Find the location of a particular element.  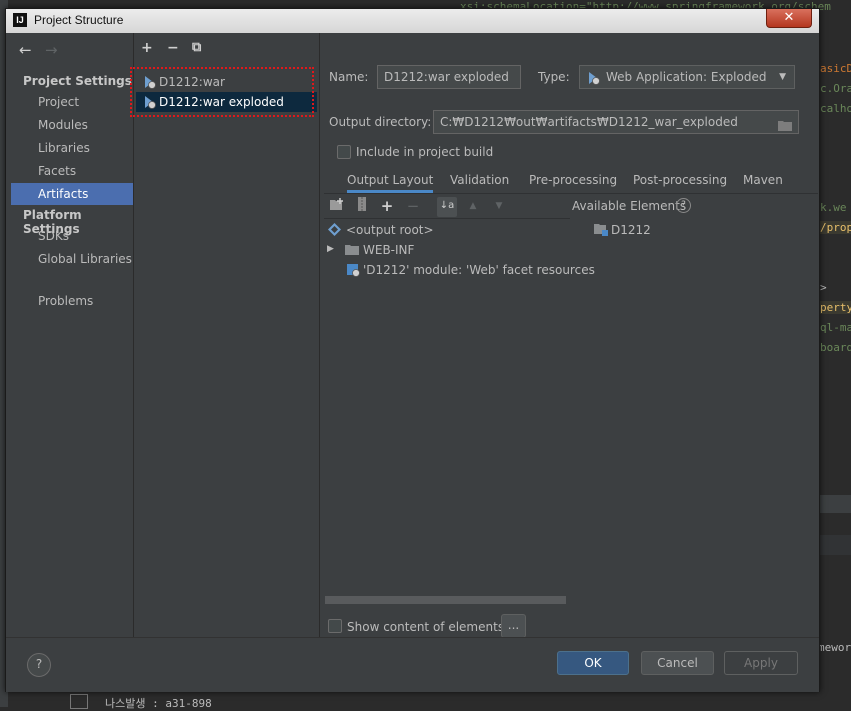

window-title: Project Structure is located at coordinates (79, 20).